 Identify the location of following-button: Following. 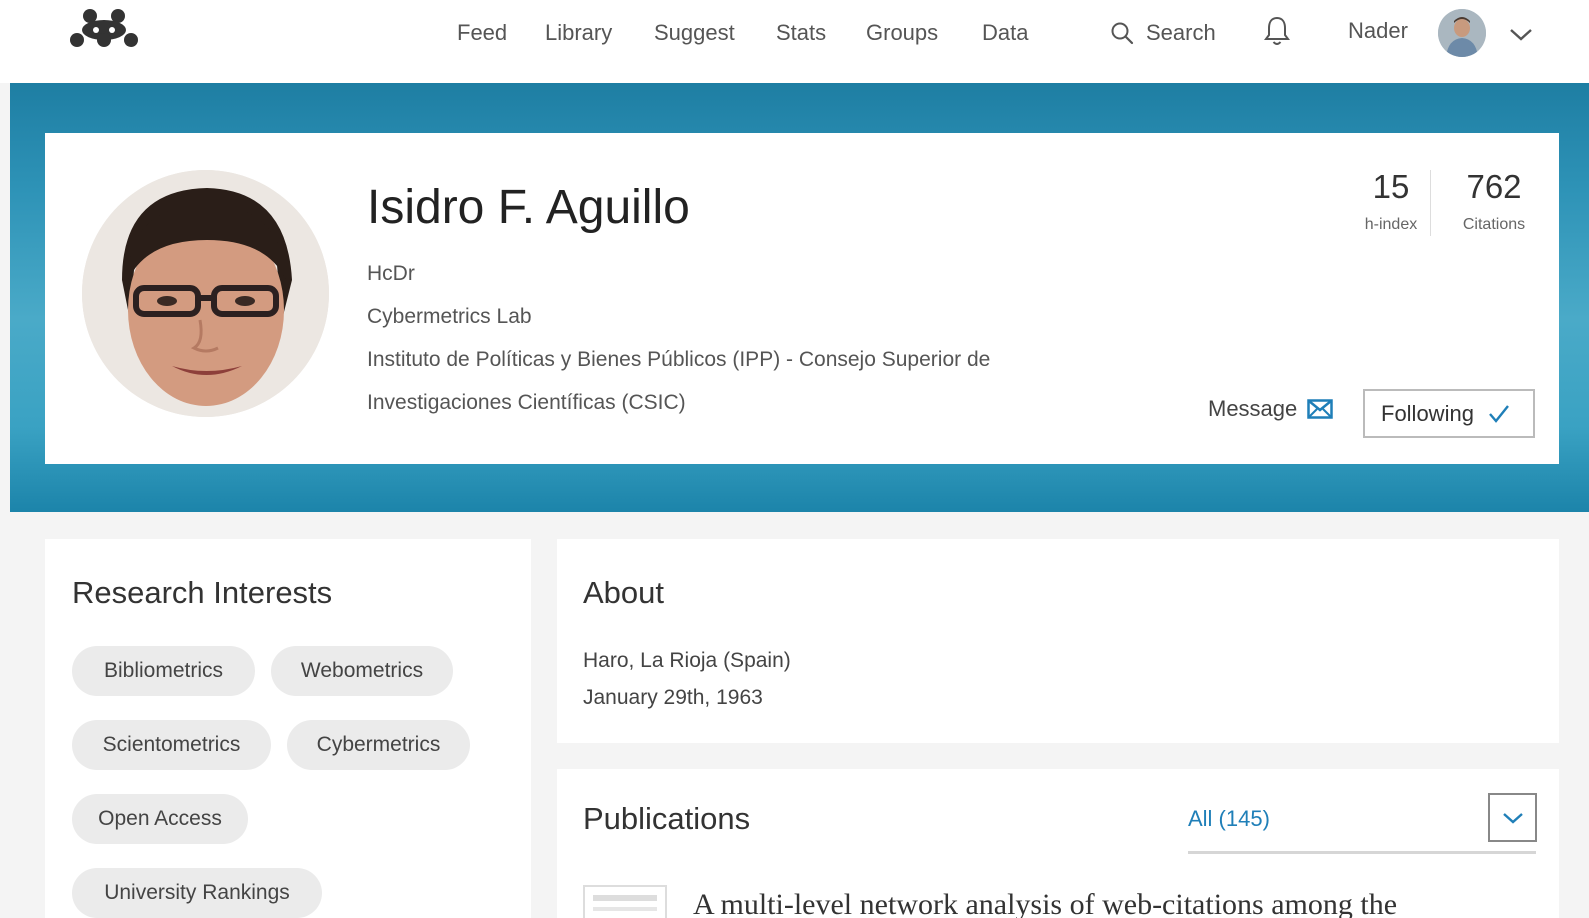
(1449, 413).